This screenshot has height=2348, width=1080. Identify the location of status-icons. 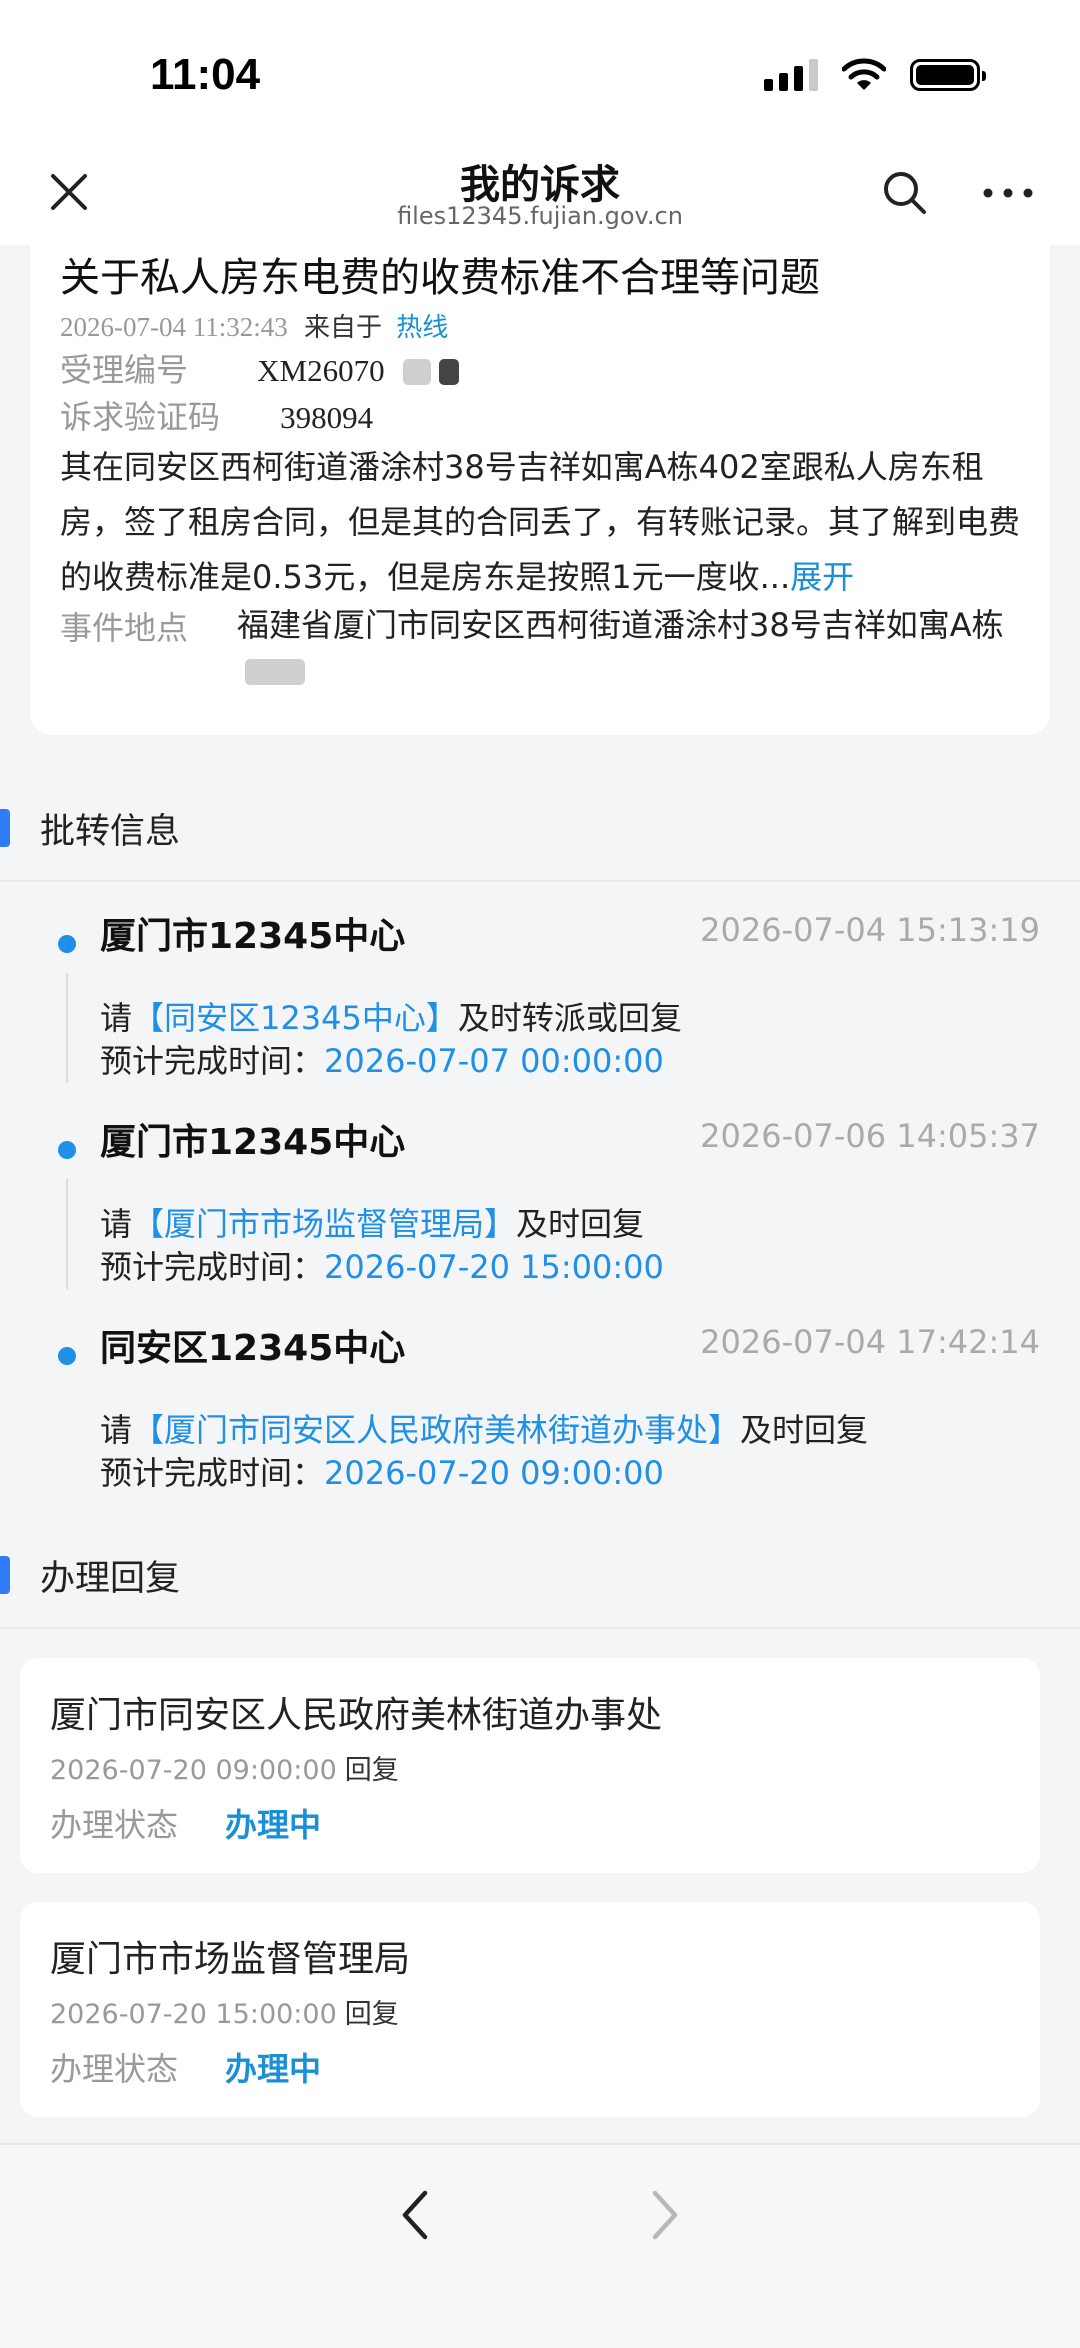
(875, 75).